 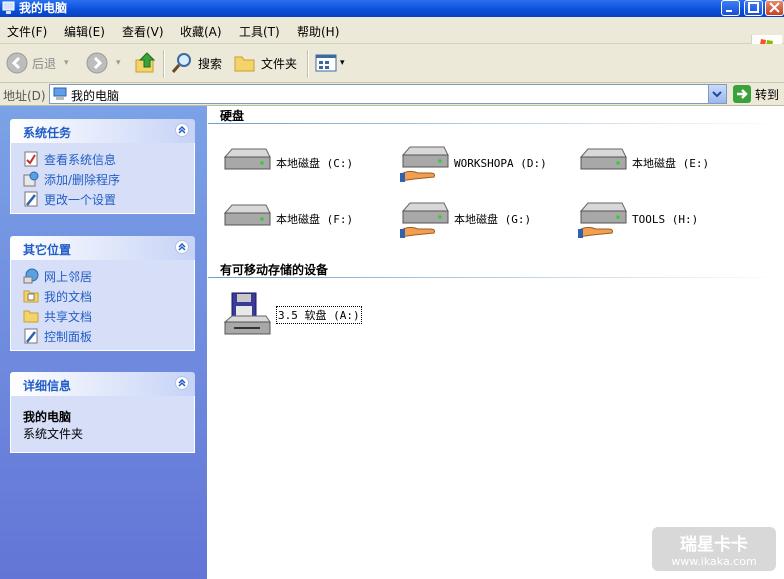 What do you see at coordinates (103, 63) in the screenshot?
I see `forward-button: ▾` at bounding box center [103, 63].